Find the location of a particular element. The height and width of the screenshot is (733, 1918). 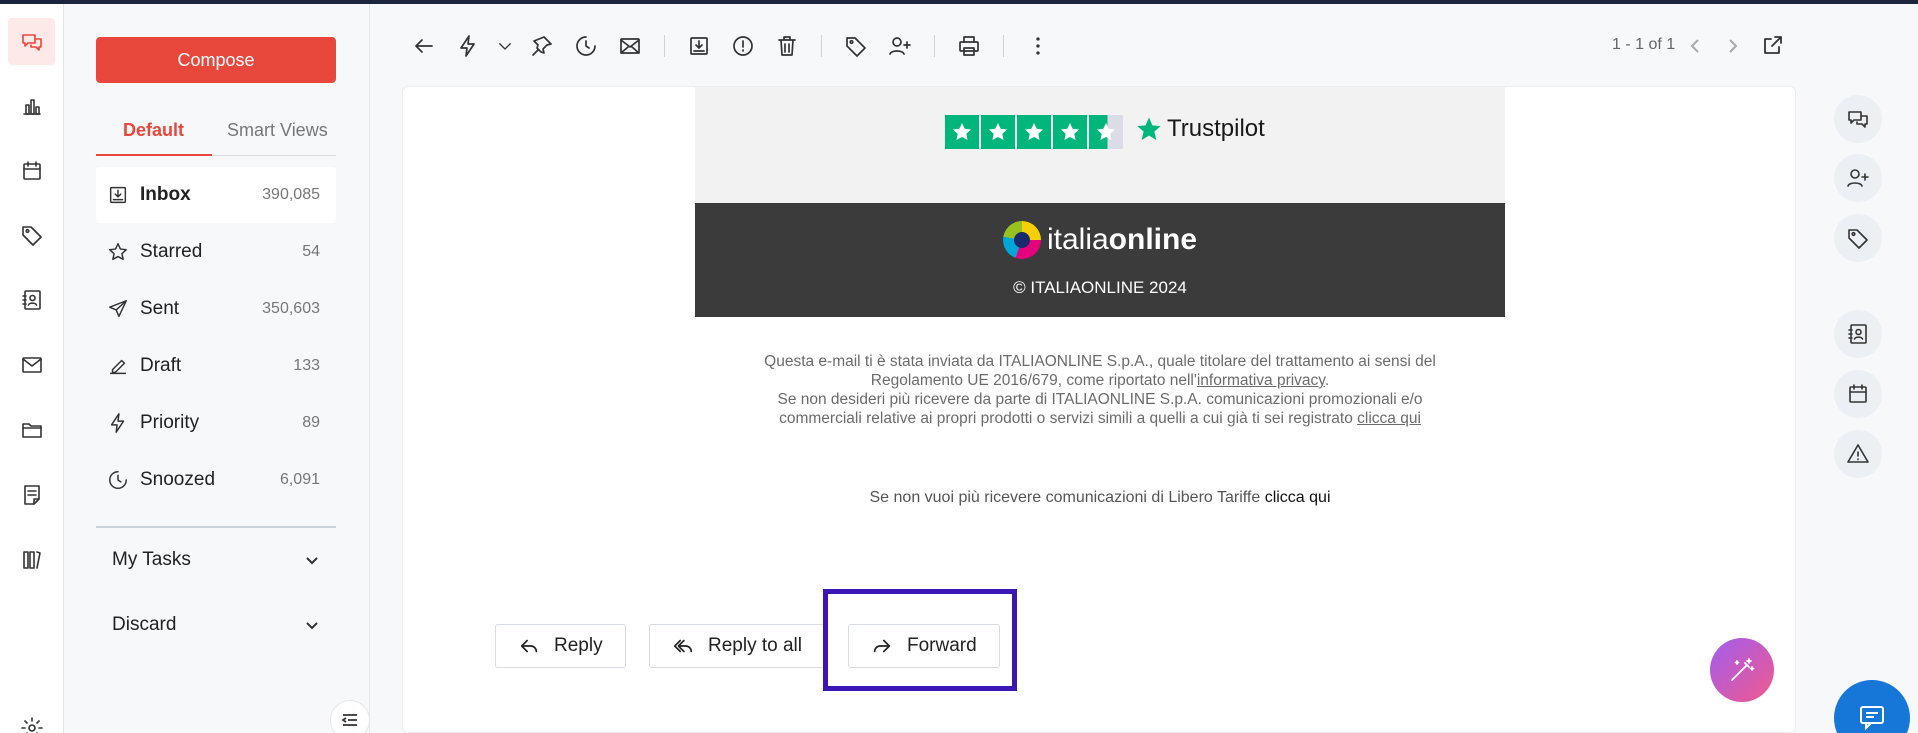

folder-draft: Draft 133 is located at coordinates (216, 366).